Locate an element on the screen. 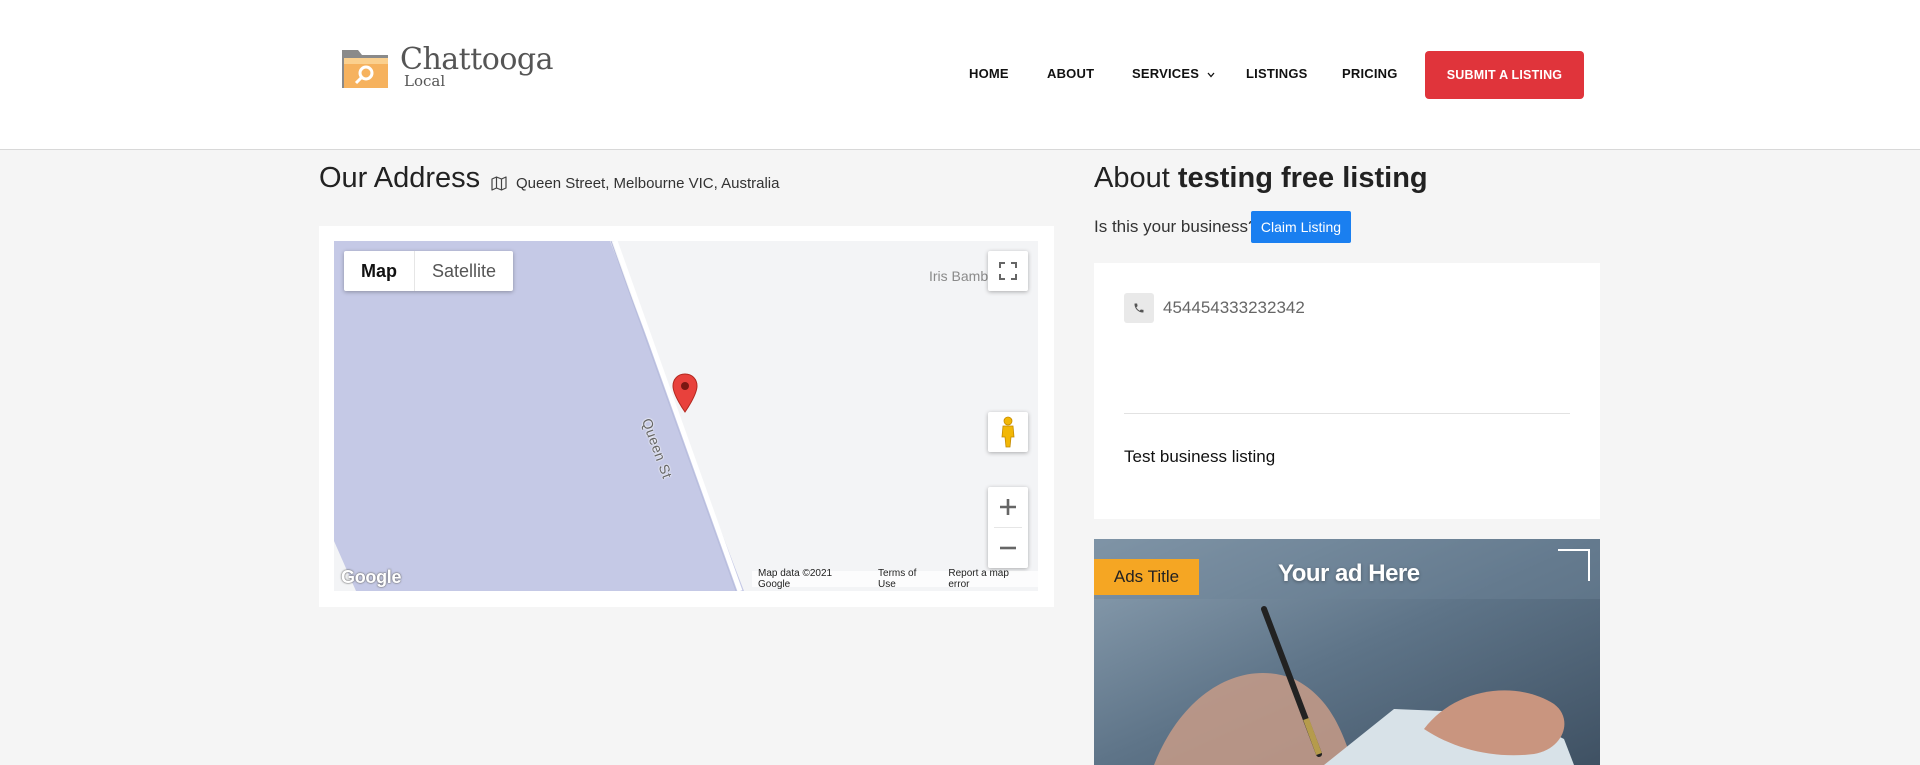 The width and height of the screenshot is (1920, 765). ad-title: Your ad Here is located at coordinates (1349, 573).